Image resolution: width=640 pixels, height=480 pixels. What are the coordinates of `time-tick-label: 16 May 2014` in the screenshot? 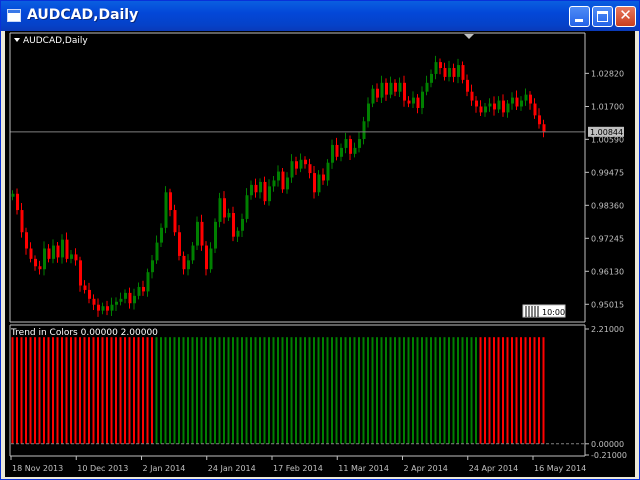 It's located at (560, 468).